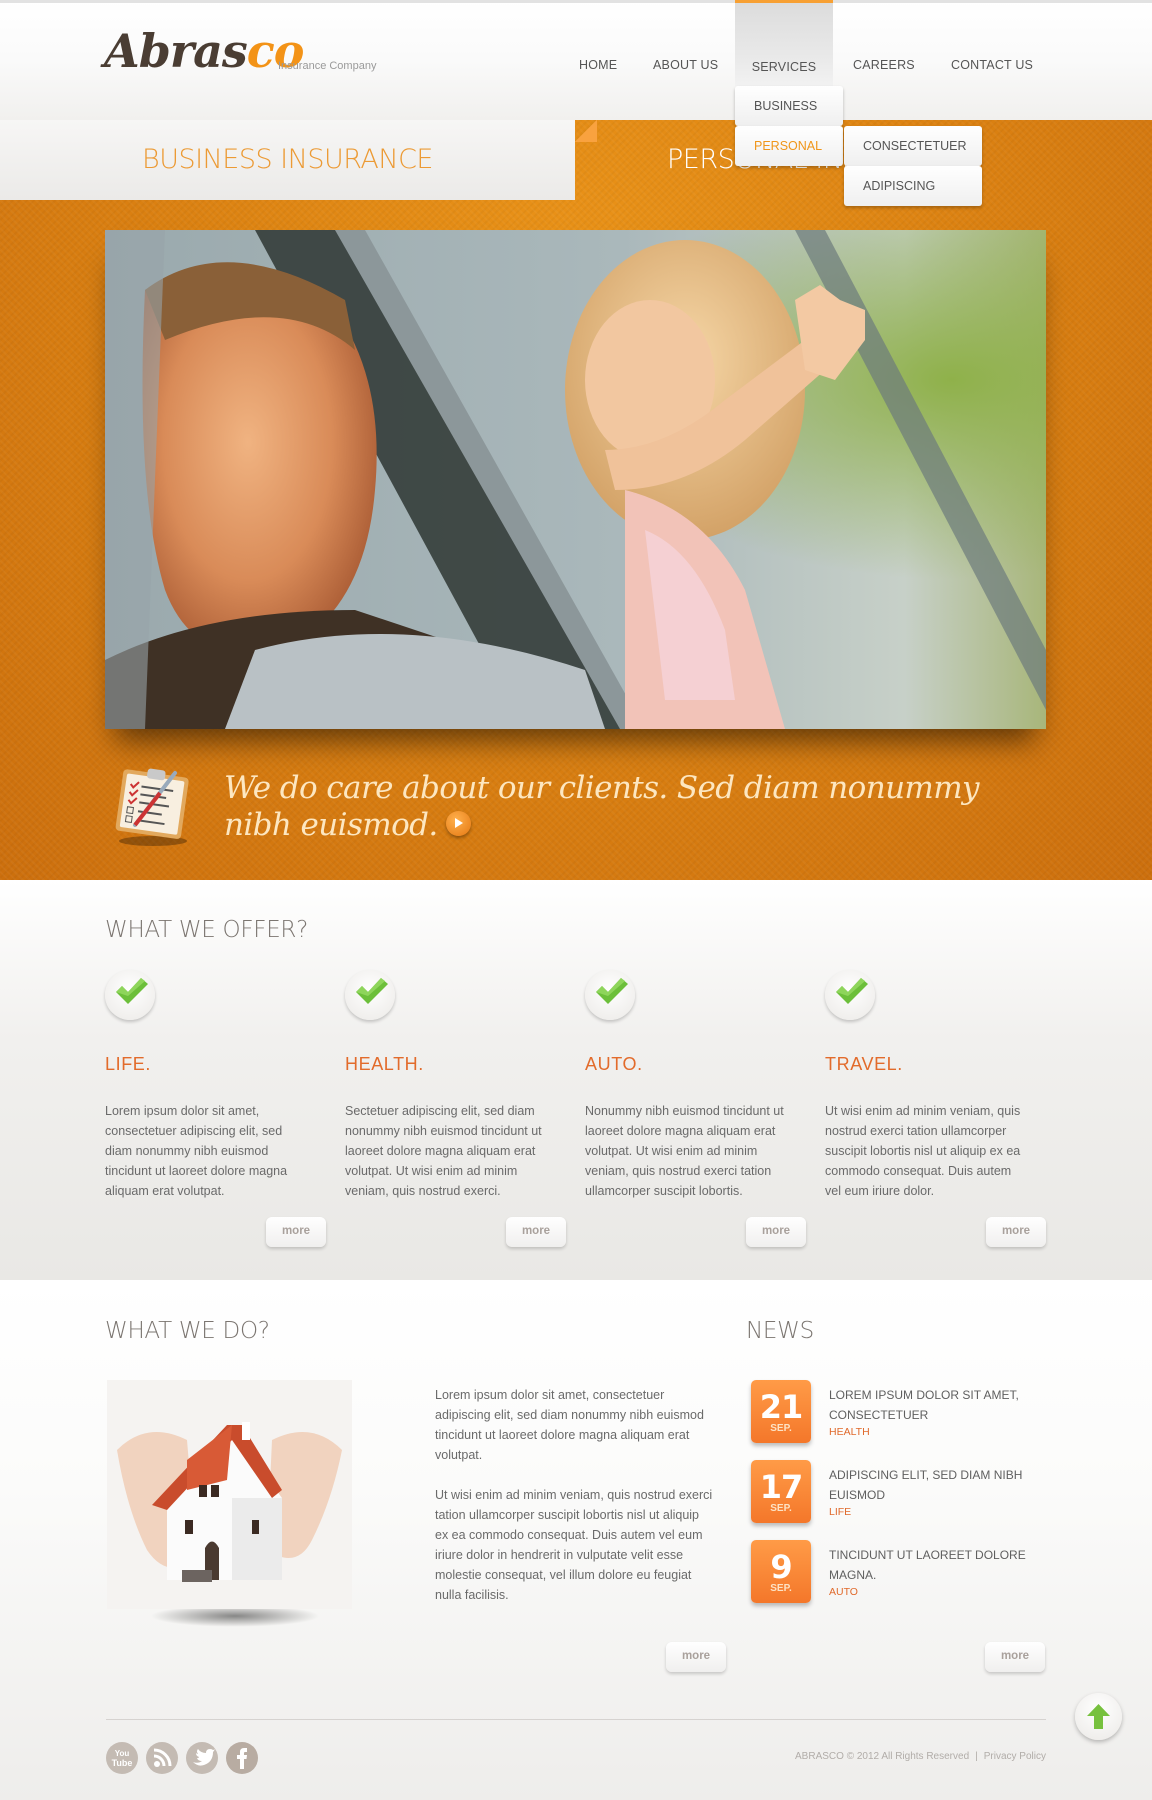 The image size is (1152, 1800). Describe the element at coordinates (384, 1064) in the screenshot. I see `offer-heading: HEALTH.` at that location.